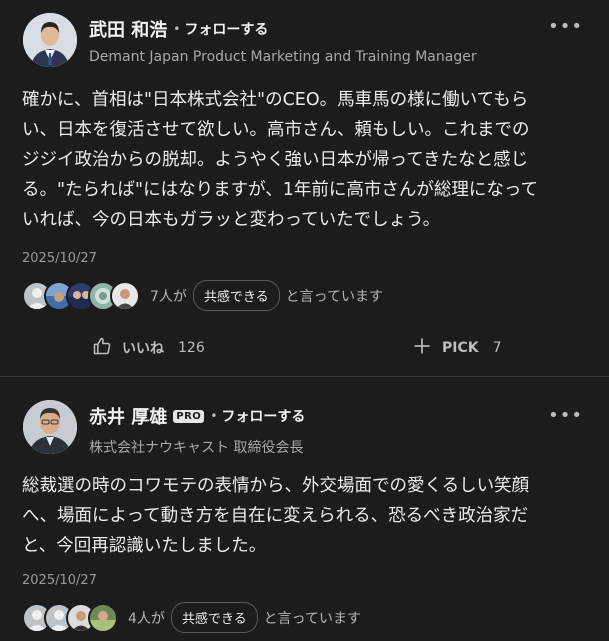  Describe the element at coordinates (275, 100) in the screenshot. I see `comment-line: 確かに、首相は"日本株式会社"のCEO。馬車馬の様に働いてもら` at that location.